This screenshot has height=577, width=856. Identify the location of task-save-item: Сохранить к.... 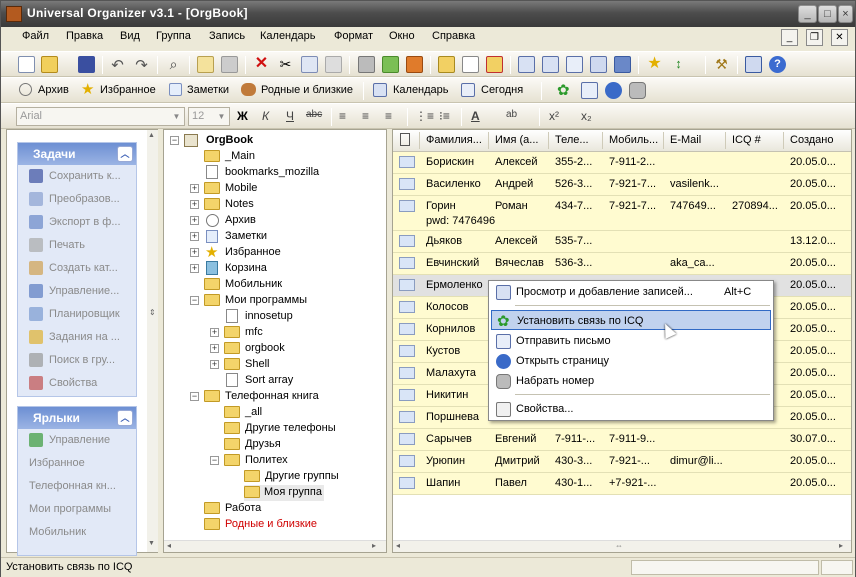
(77, 176).